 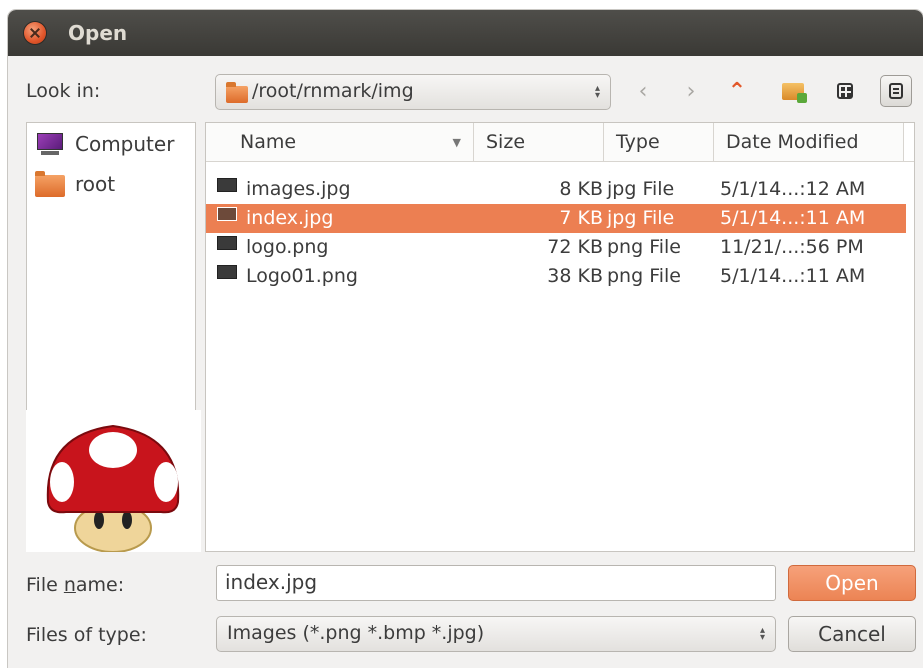 What do you see at coordinates (340, 142) in the screenshot?
I see `column-header-name: Name ▼` at bounding box center [340, 142].